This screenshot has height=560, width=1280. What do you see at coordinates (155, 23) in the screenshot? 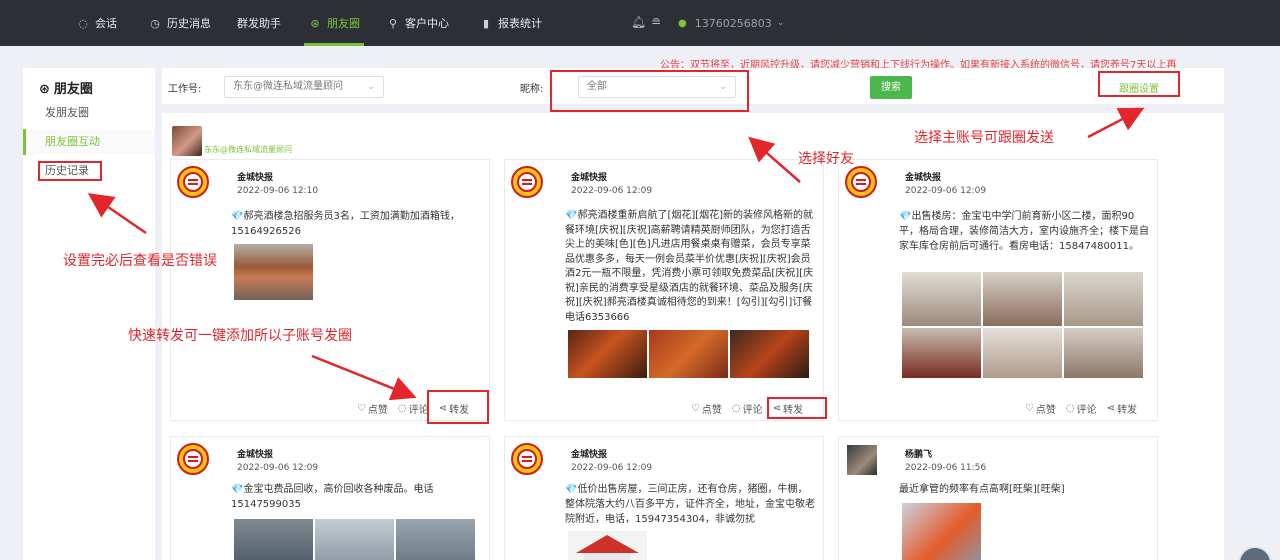
I see `clock-icon: ◷` at bounding box center [155, 23].